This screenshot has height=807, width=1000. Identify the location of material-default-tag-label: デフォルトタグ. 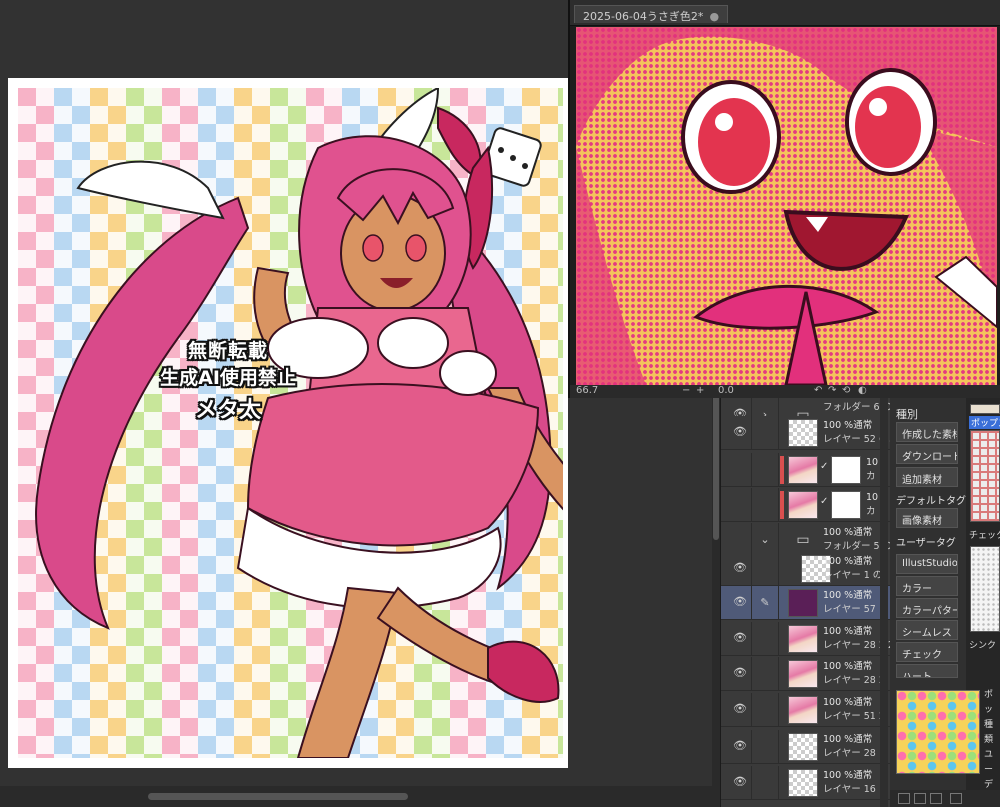
(931, 499).